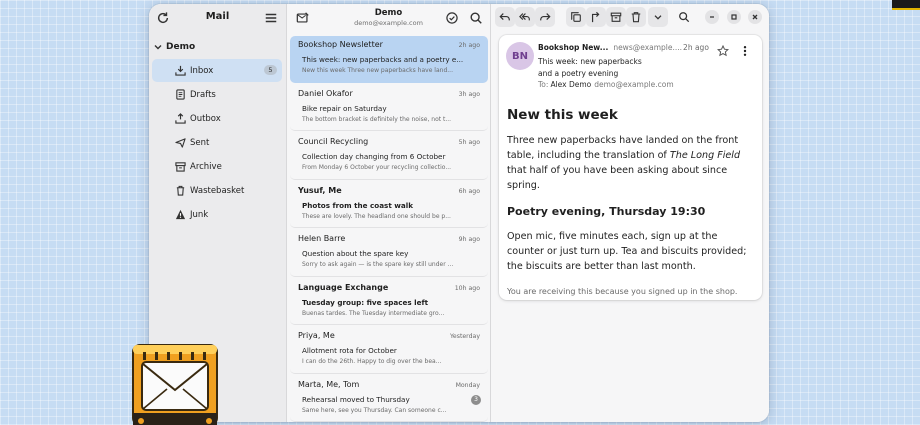  I want to click on account-email: demo@example.com, so click(388, 23).